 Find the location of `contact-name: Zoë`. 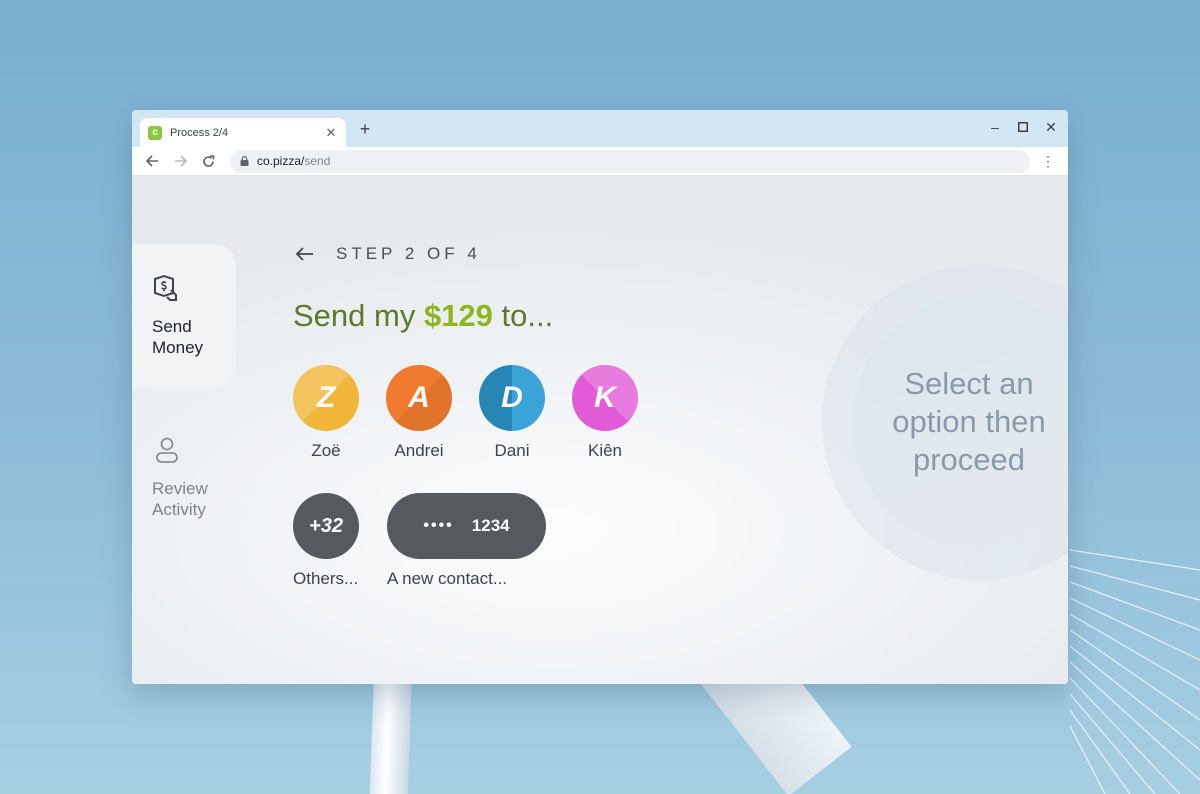

contact-name: Zoë is located at coordinates (326, 450).